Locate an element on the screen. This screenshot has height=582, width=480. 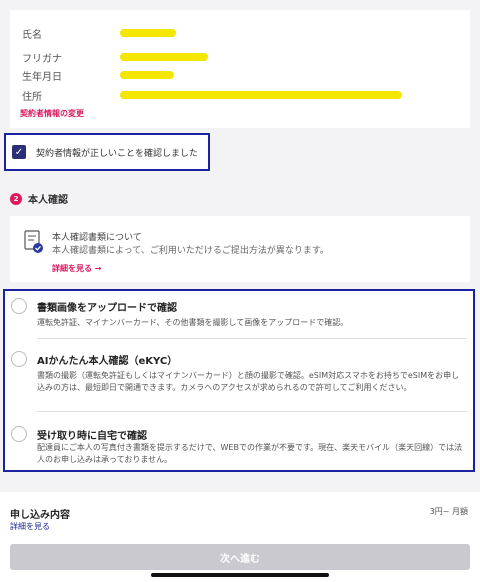
next-button: 次へ進む is located at coordinates (240, 557).